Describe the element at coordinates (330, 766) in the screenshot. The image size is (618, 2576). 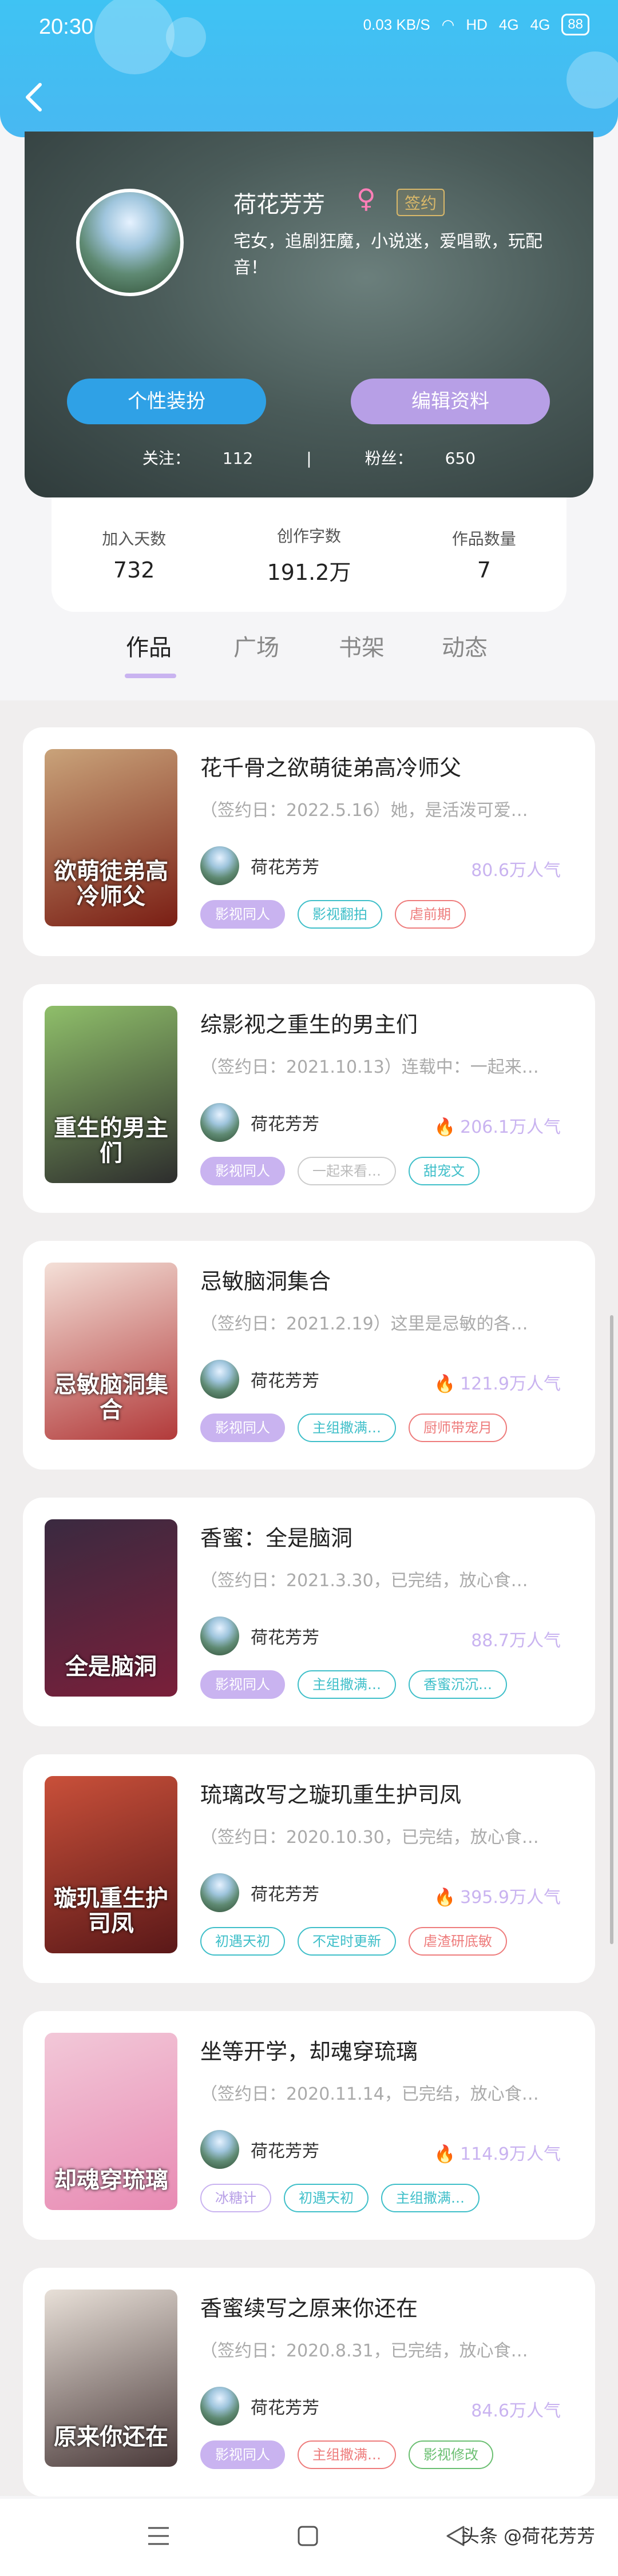
I see `work-title: 花千骨之欲萌徒弟高冷师父` at that location.